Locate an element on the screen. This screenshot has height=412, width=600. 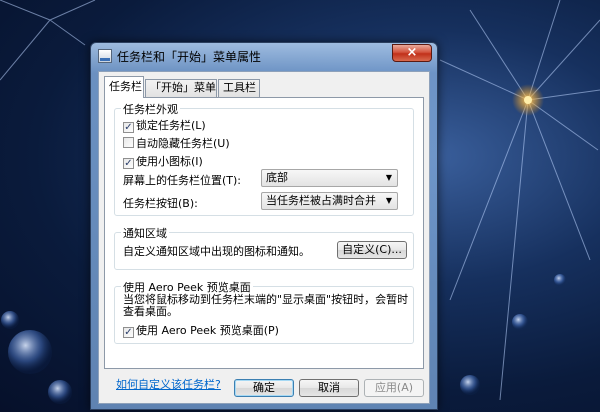
autohide-taskbar-option: 自动隐藏任务栏(U) is located at coordinates (176, 143).